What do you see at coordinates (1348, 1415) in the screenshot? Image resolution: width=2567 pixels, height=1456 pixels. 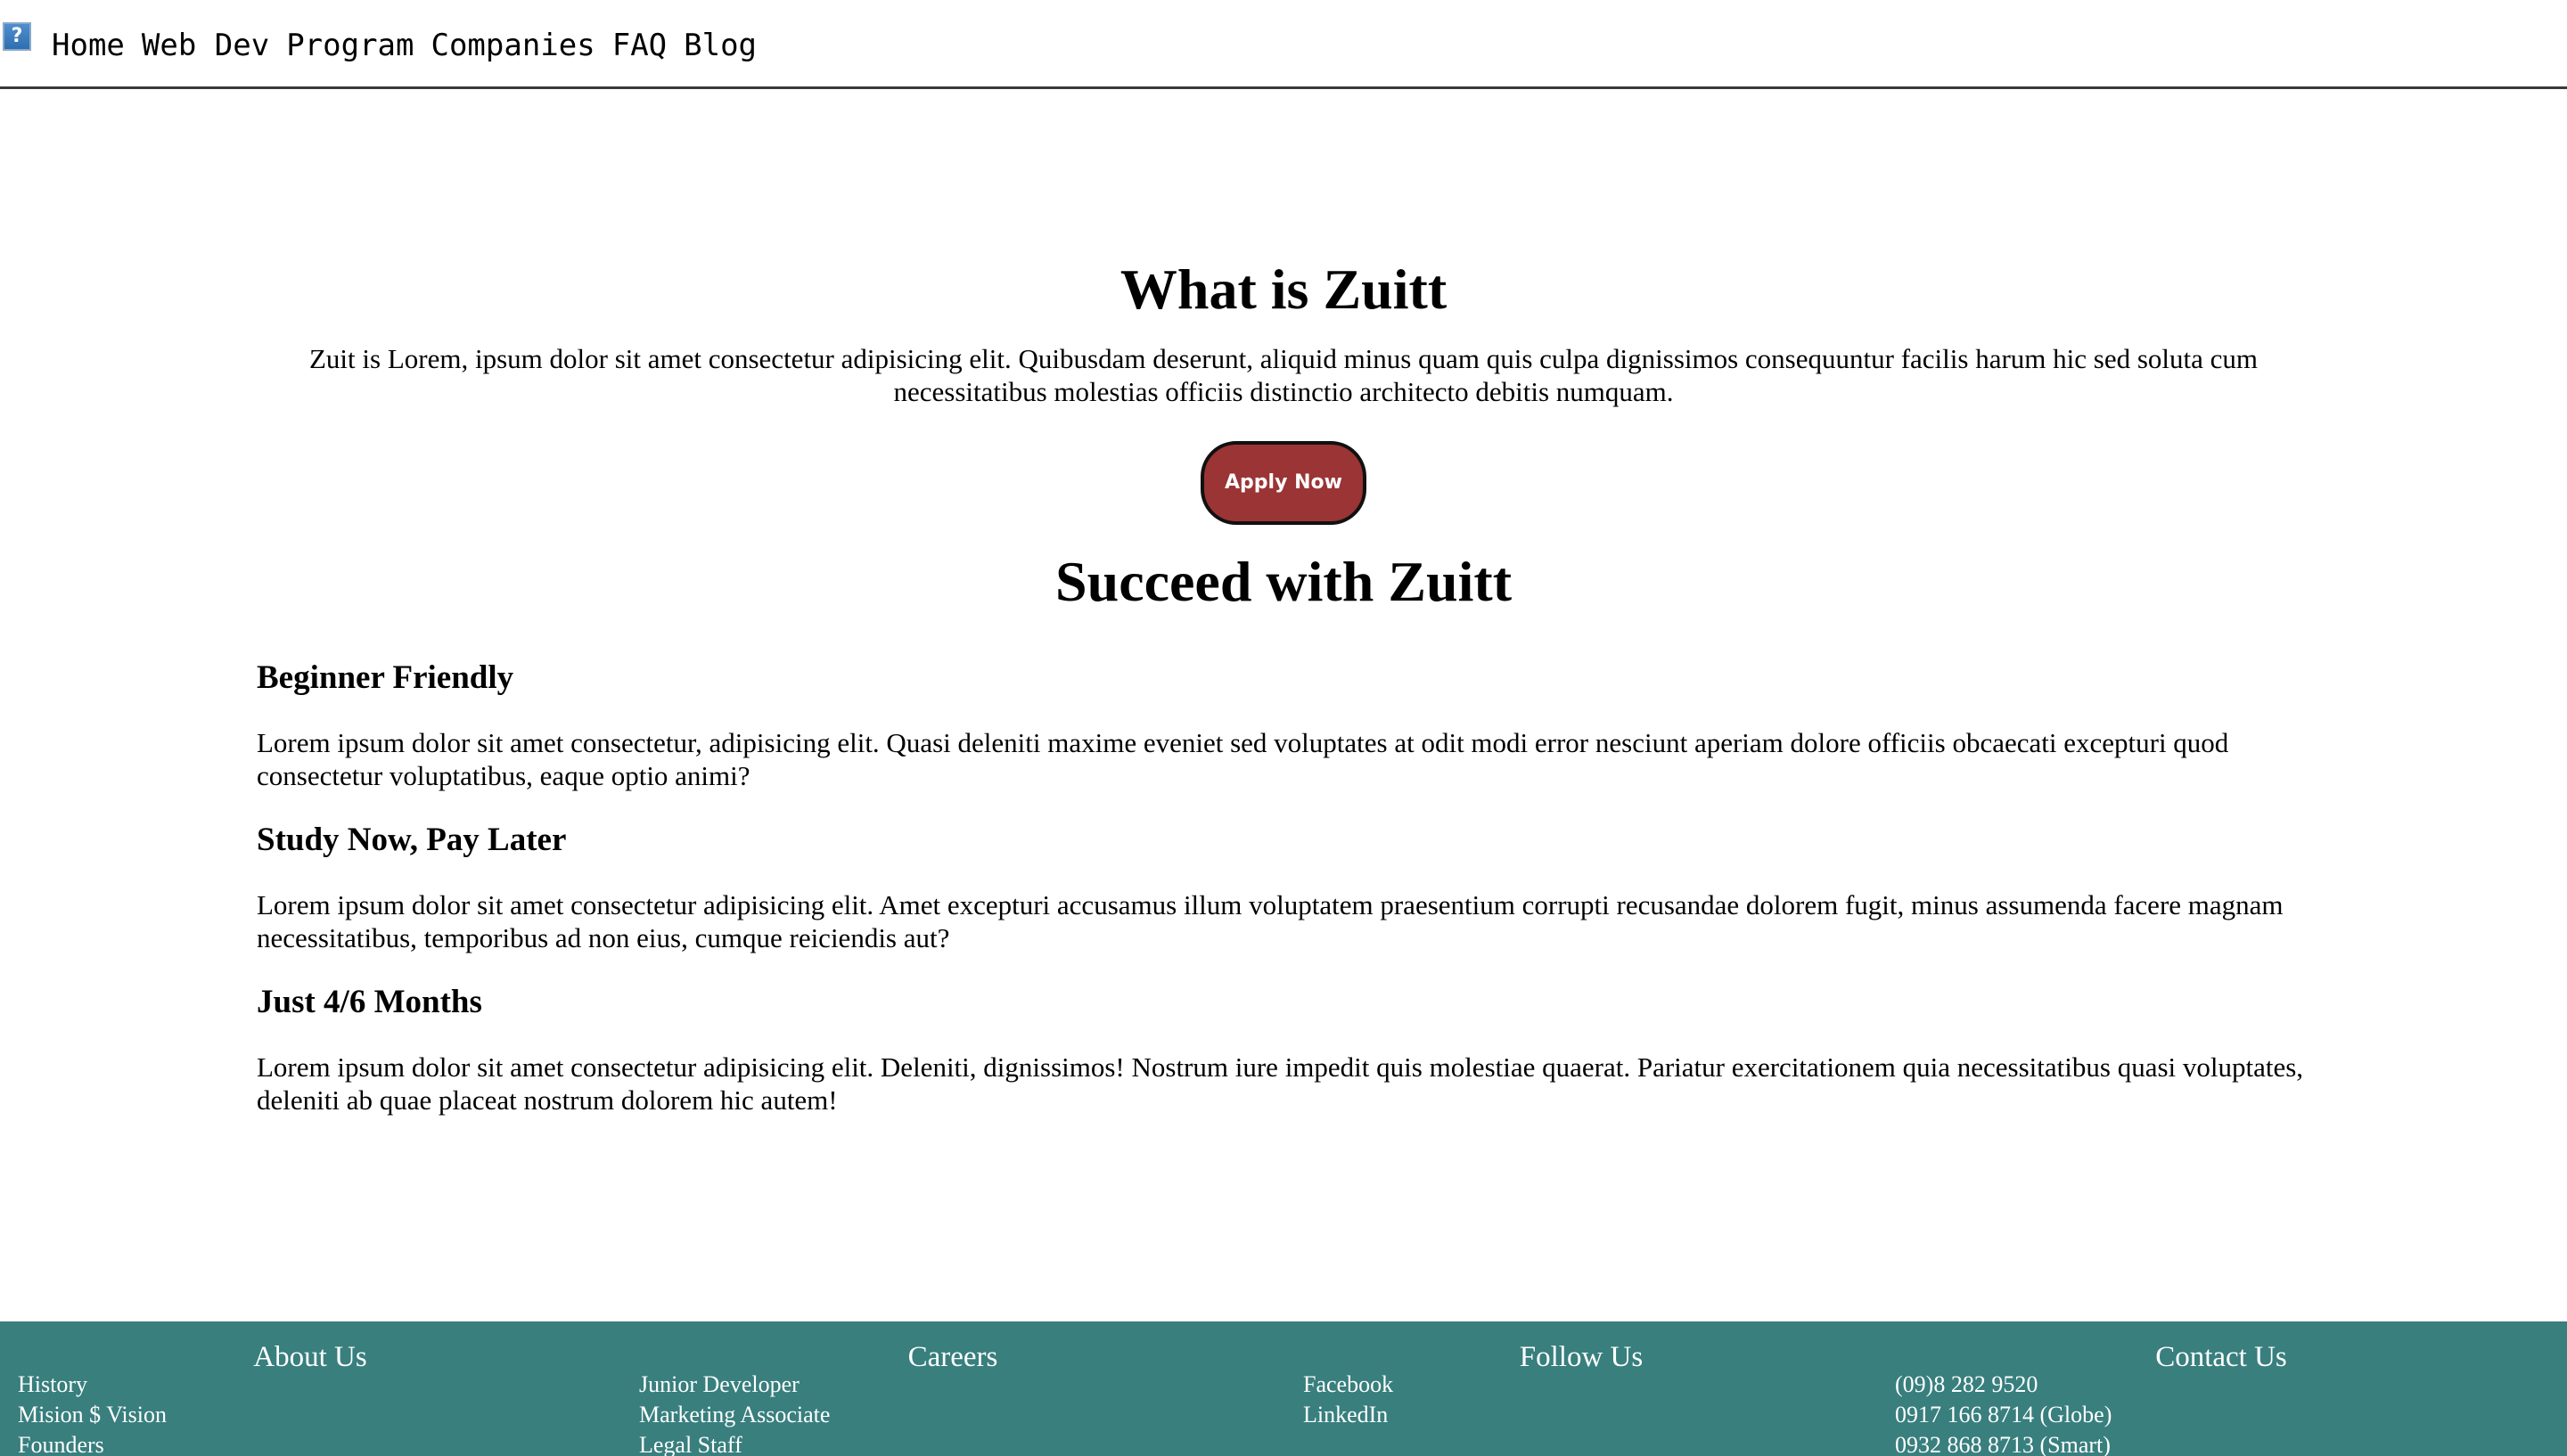 I see `footer-link-linkedin: LinkedIn` at bounding box center [1348, 1415].